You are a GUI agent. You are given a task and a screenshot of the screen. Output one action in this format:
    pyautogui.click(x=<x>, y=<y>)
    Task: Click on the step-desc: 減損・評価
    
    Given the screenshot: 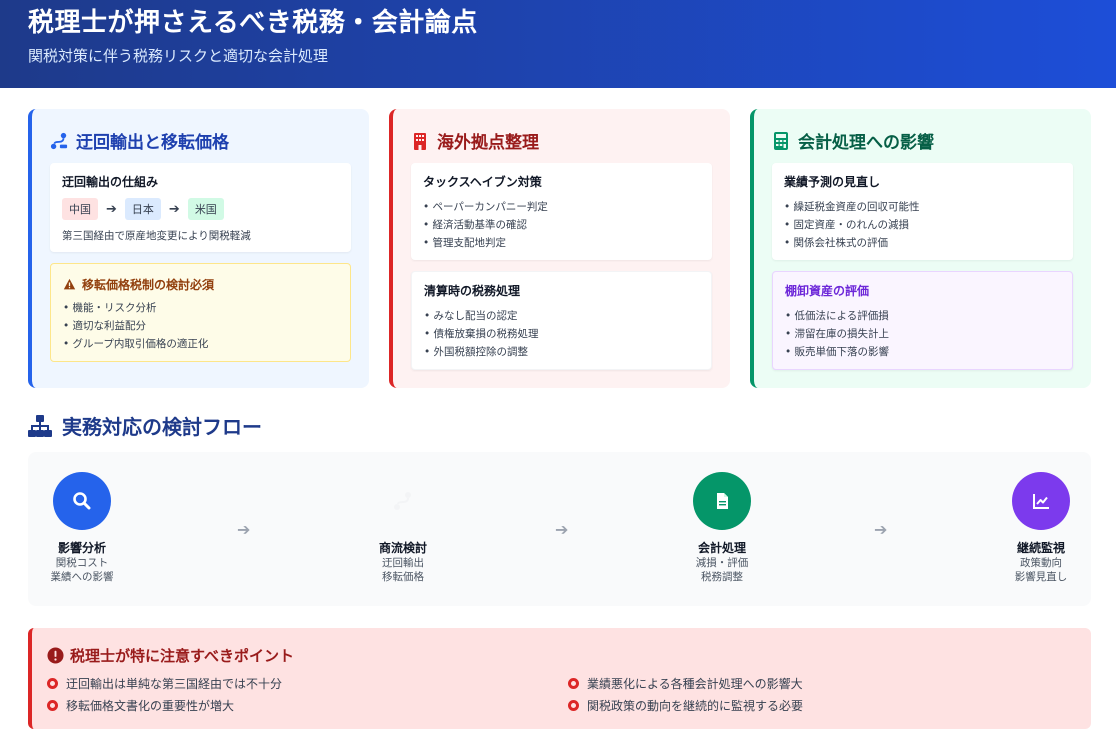 What is the action you would take?
    pyautogui.click(x=722, y=563)
    